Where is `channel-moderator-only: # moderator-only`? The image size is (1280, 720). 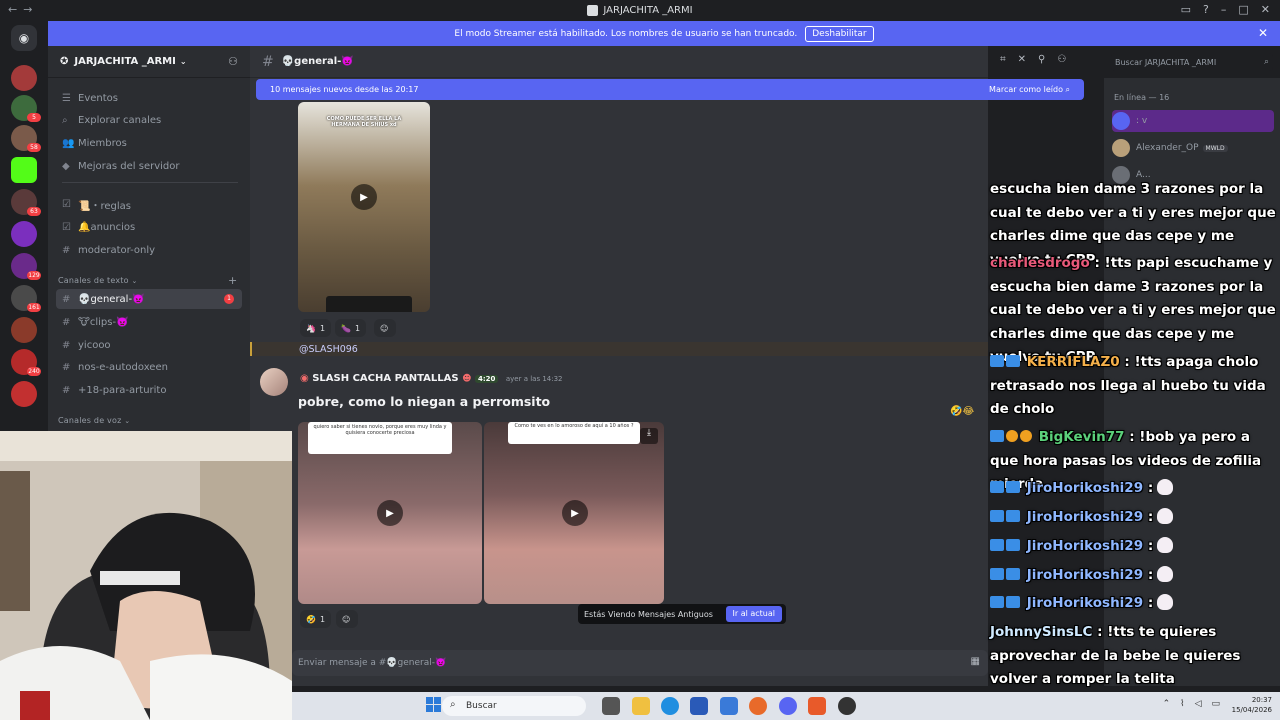 channel-moderator-only: # moderator-only is located at coordinates (149, 250).